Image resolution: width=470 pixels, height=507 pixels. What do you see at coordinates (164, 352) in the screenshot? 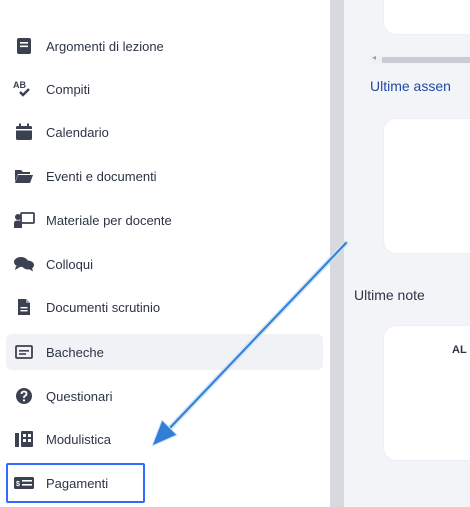
I see `sidebar-item-bacheche: Bacheche` at bounding box center [164, 352].